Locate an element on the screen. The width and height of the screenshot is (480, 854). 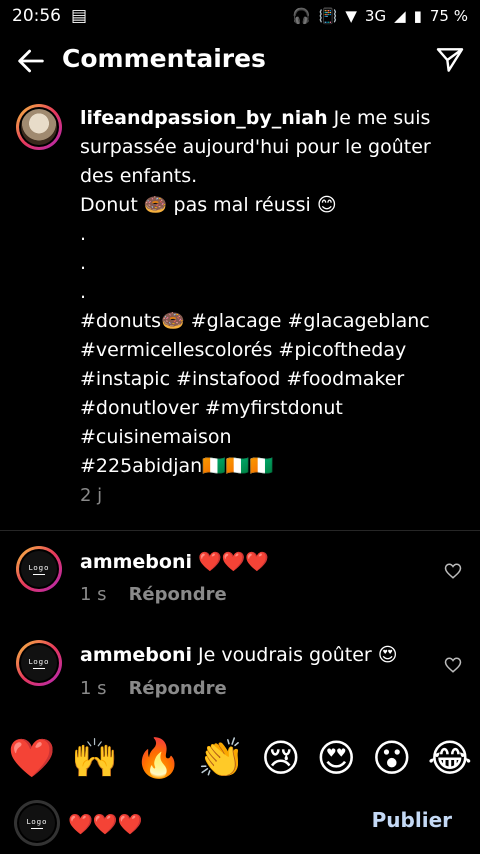
caption-time: 2 j is located at coordinates (91, 495).